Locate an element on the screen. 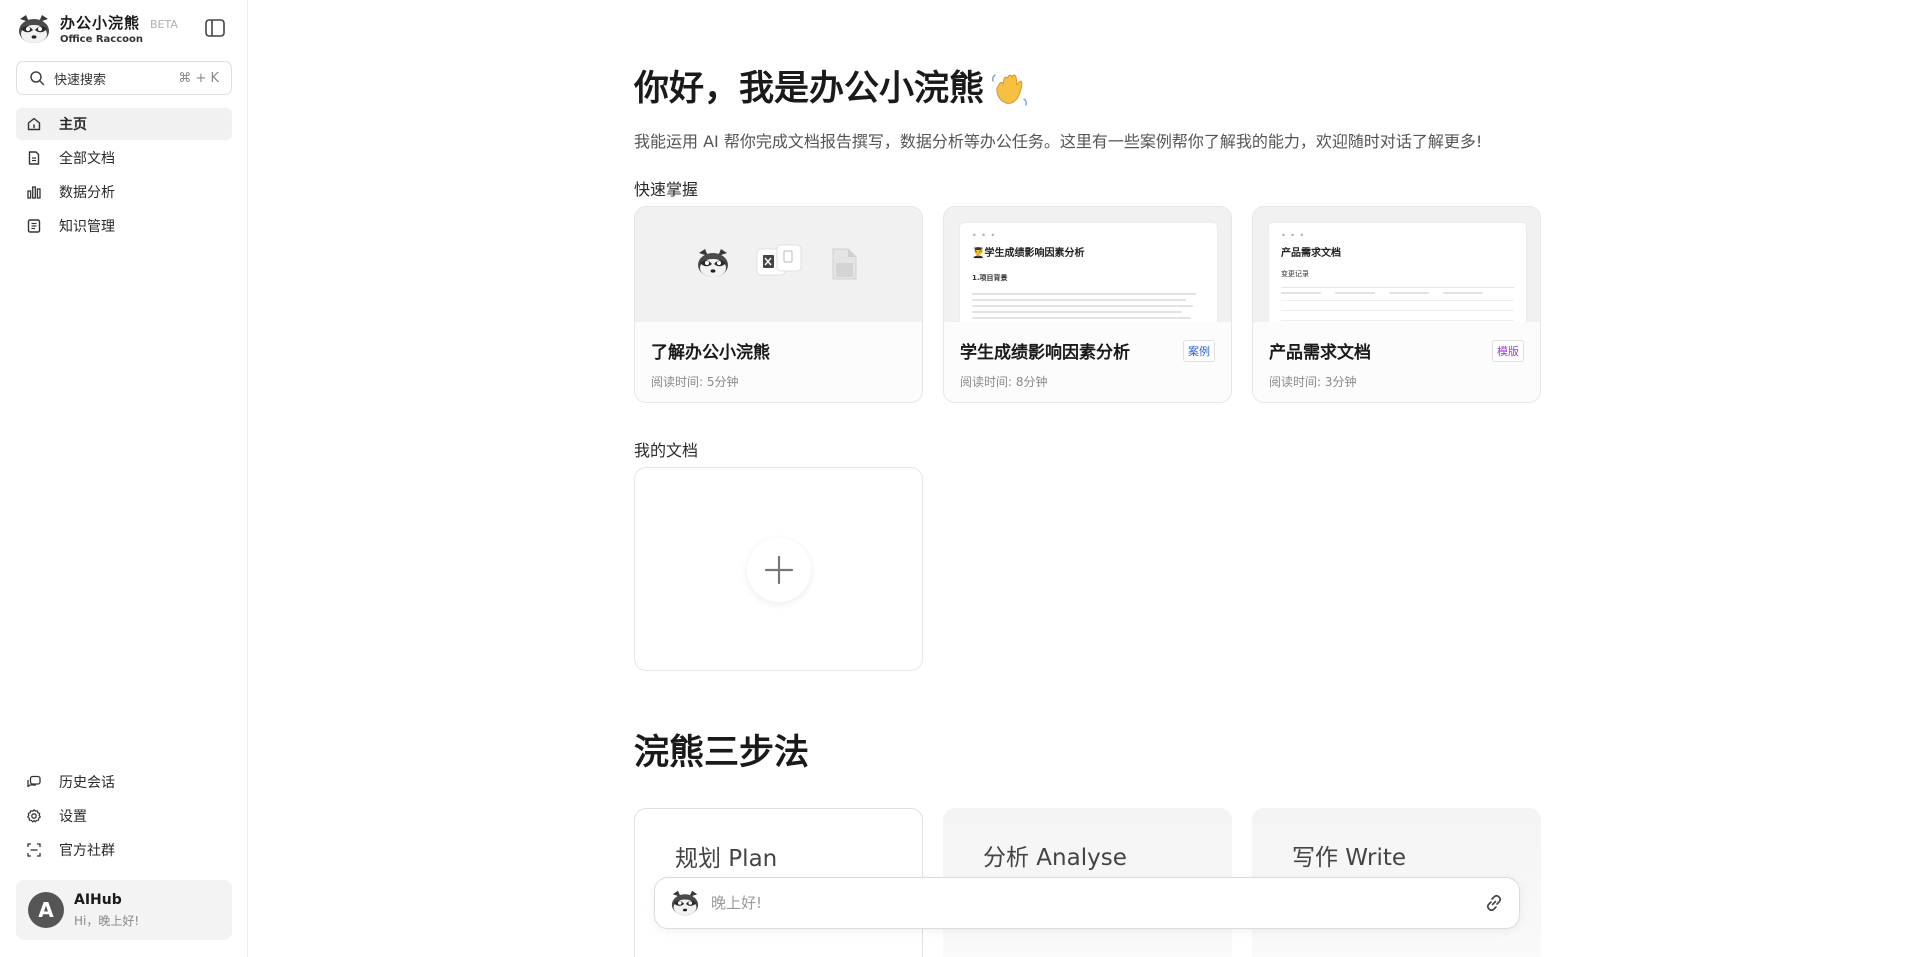 Image resolution: width=1920 pixels, height=957 pixels. card-reading-time: 阅读时间: 8分钟 is located at coordinates (1004, 382).